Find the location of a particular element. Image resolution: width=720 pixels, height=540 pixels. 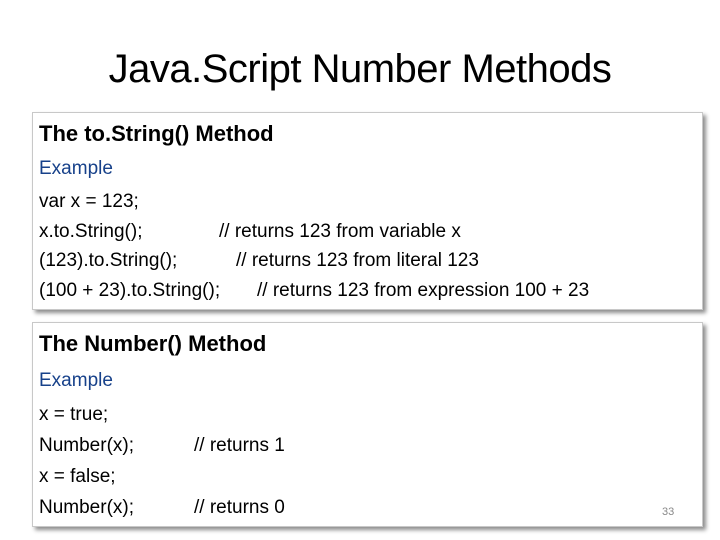

code-comment: // returns 1 is located at coordinates (239, 445).